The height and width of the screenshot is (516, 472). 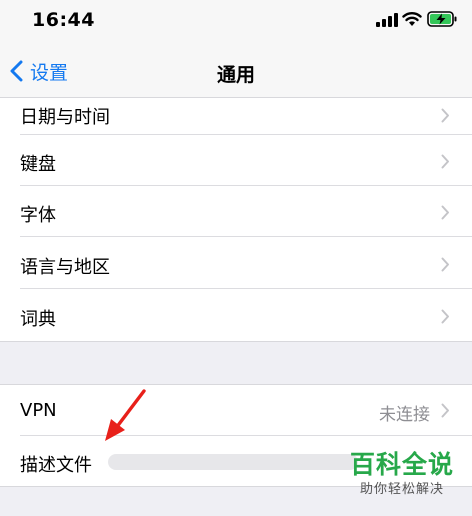 What do you see at coordinates (65, 267) in the screenshot?
I see `row-label: 语言与地区` at bounding box center [65, 267].